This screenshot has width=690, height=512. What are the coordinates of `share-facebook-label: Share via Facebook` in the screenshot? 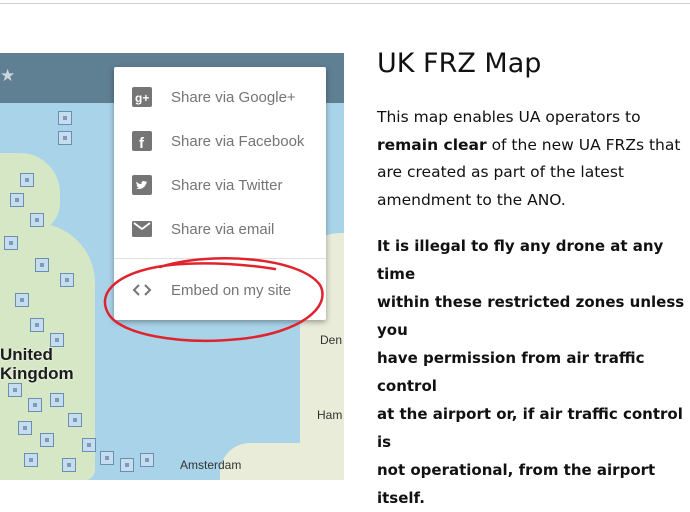 It's located at (238, 141).